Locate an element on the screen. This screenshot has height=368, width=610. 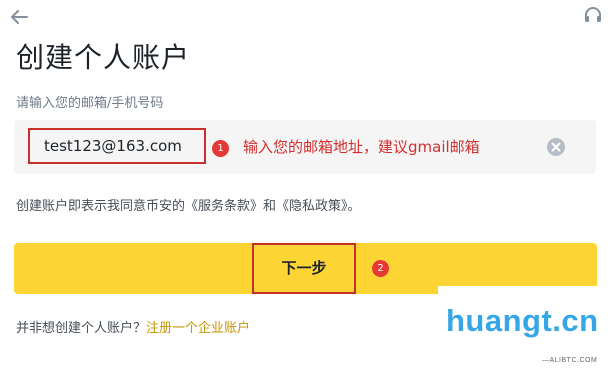
email-input-value: test123@163.com is located at coordinates (117, 146).